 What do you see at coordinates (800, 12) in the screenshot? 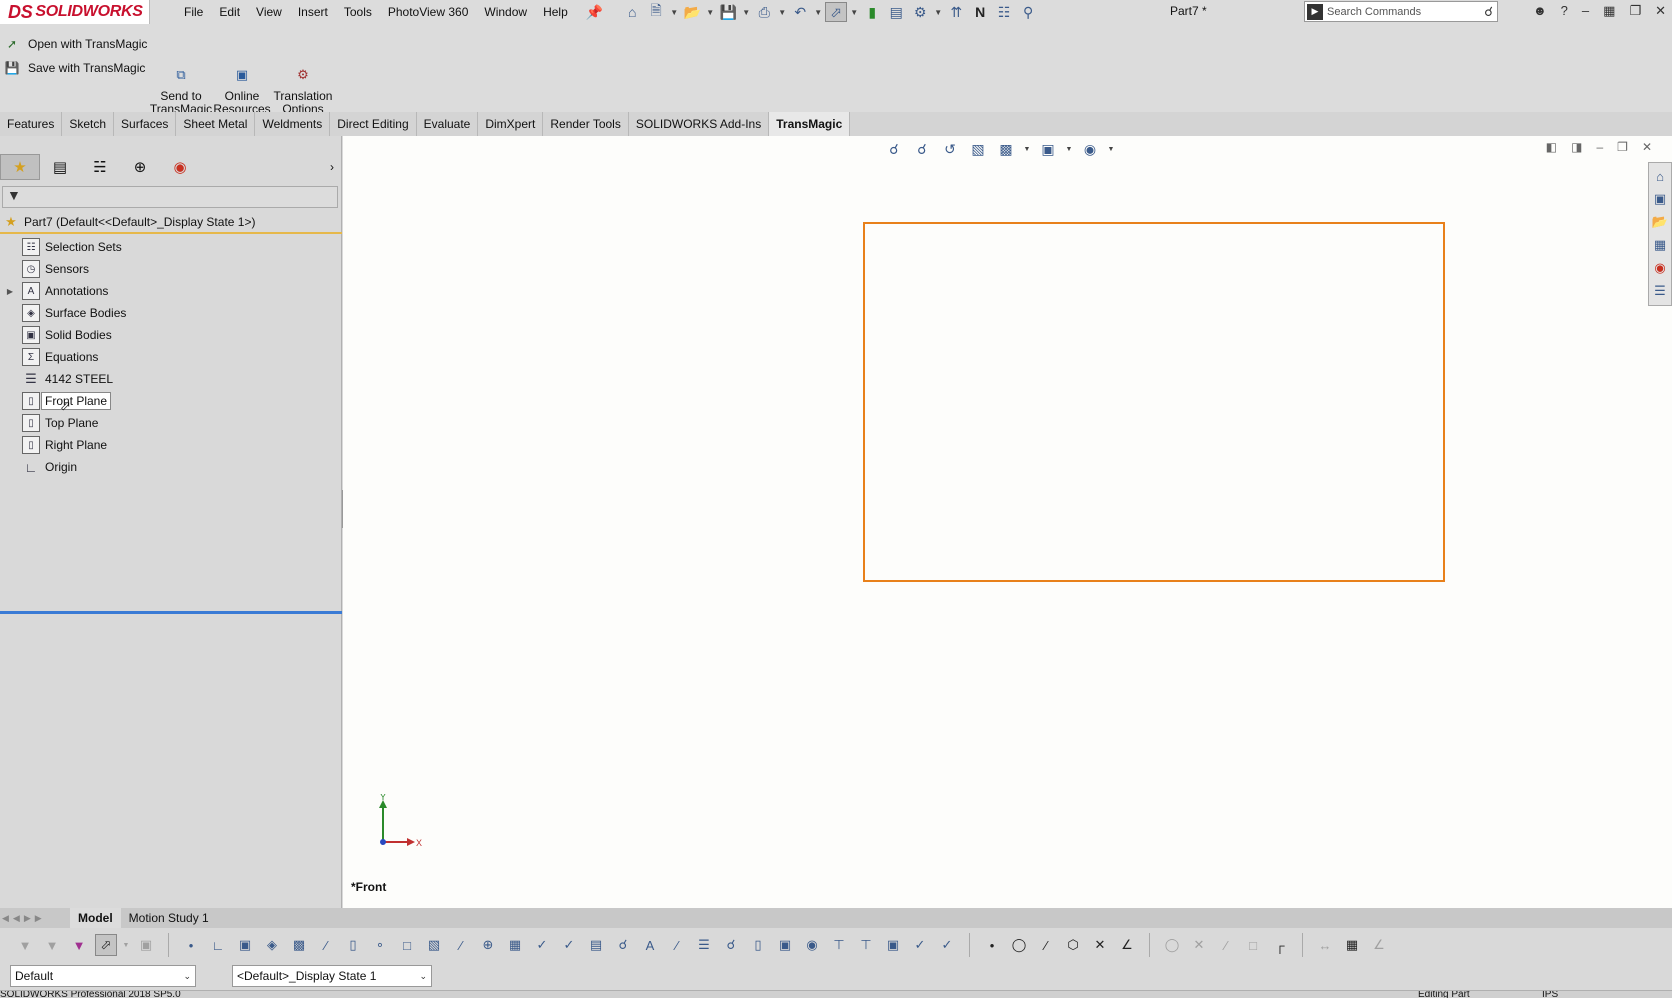
I see `undo-icon: ↶` at bounding box center [800, 12].